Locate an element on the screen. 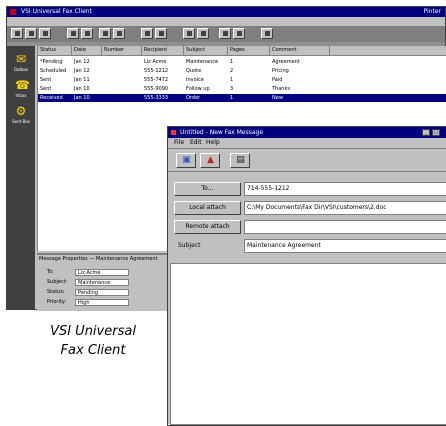 This screenshot has width=446, height=426. table-cell: Maintenance is located at coordinates (202, 62).